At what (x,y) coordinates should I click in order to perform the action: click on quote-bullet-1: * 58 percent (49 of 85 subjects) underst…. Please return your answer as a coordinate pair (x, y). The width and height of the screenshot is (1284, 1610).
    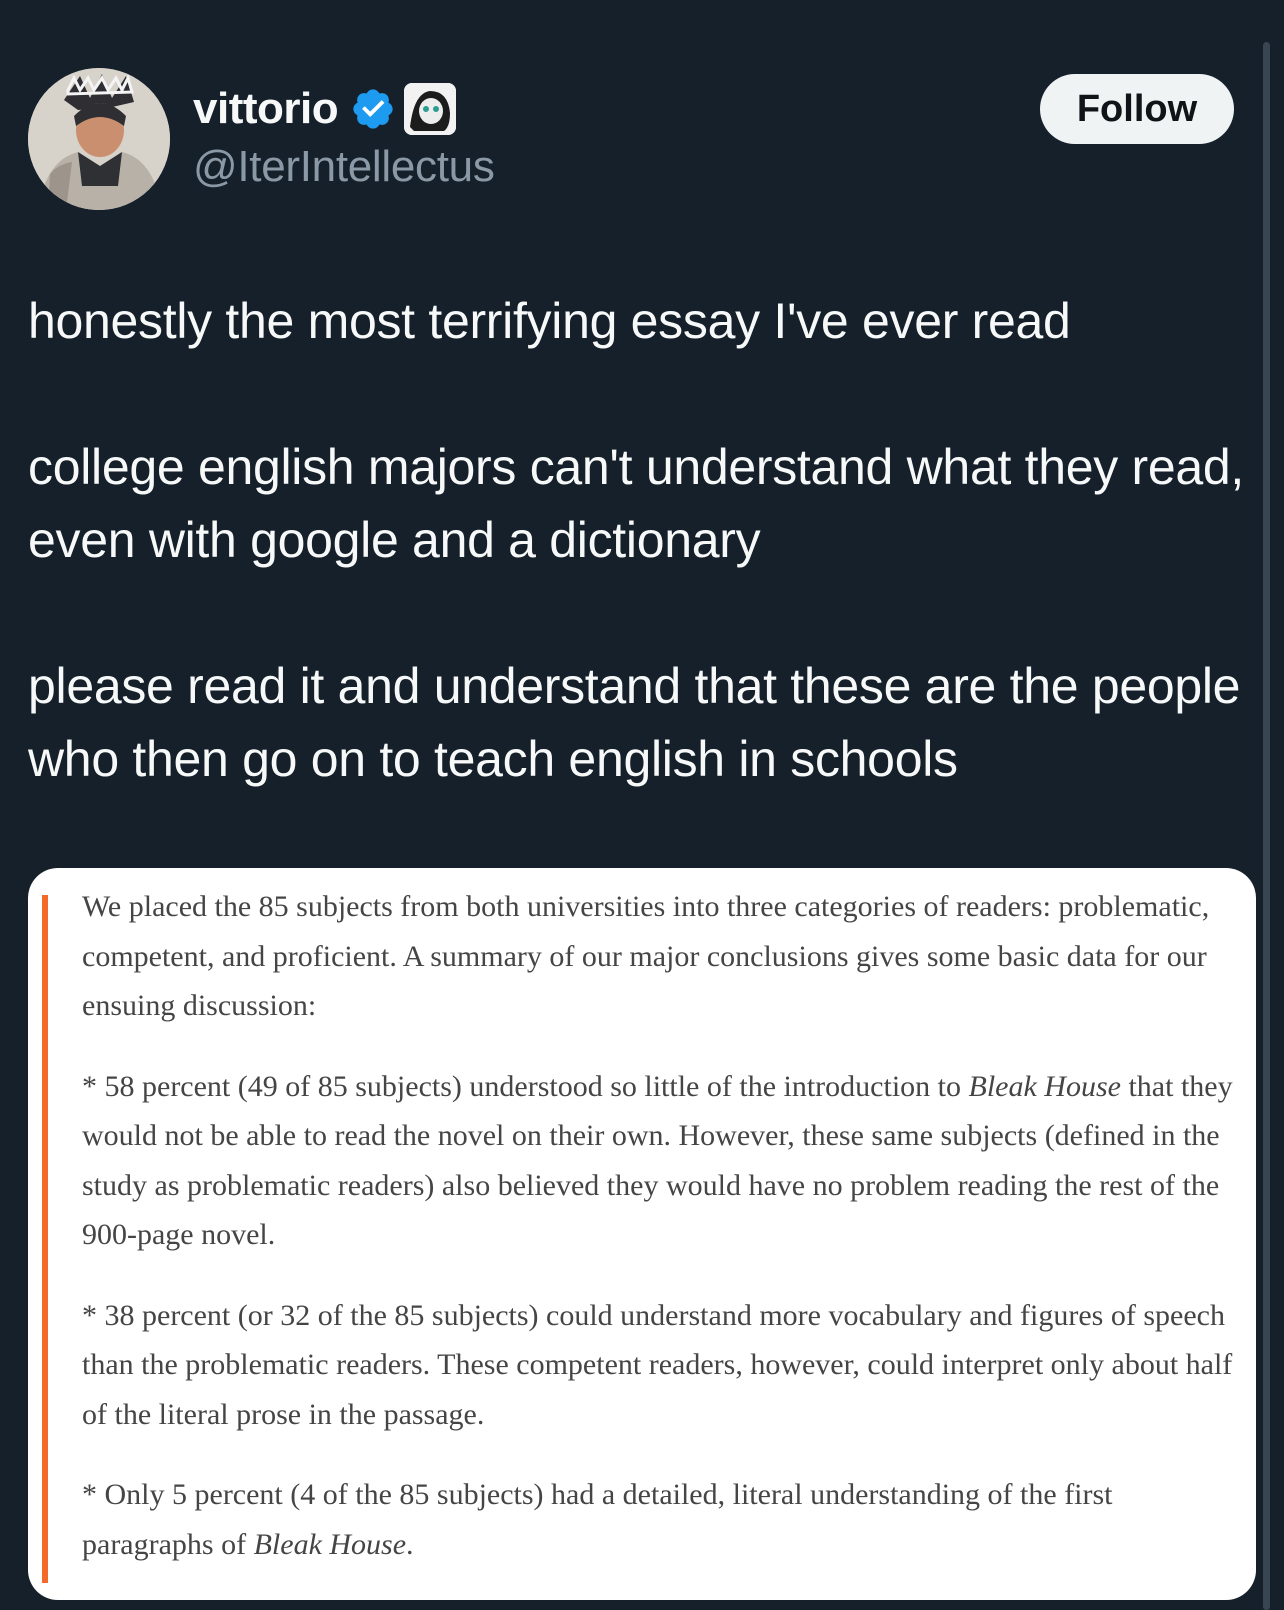
    Looking at the image, I should click on (657, 1160).